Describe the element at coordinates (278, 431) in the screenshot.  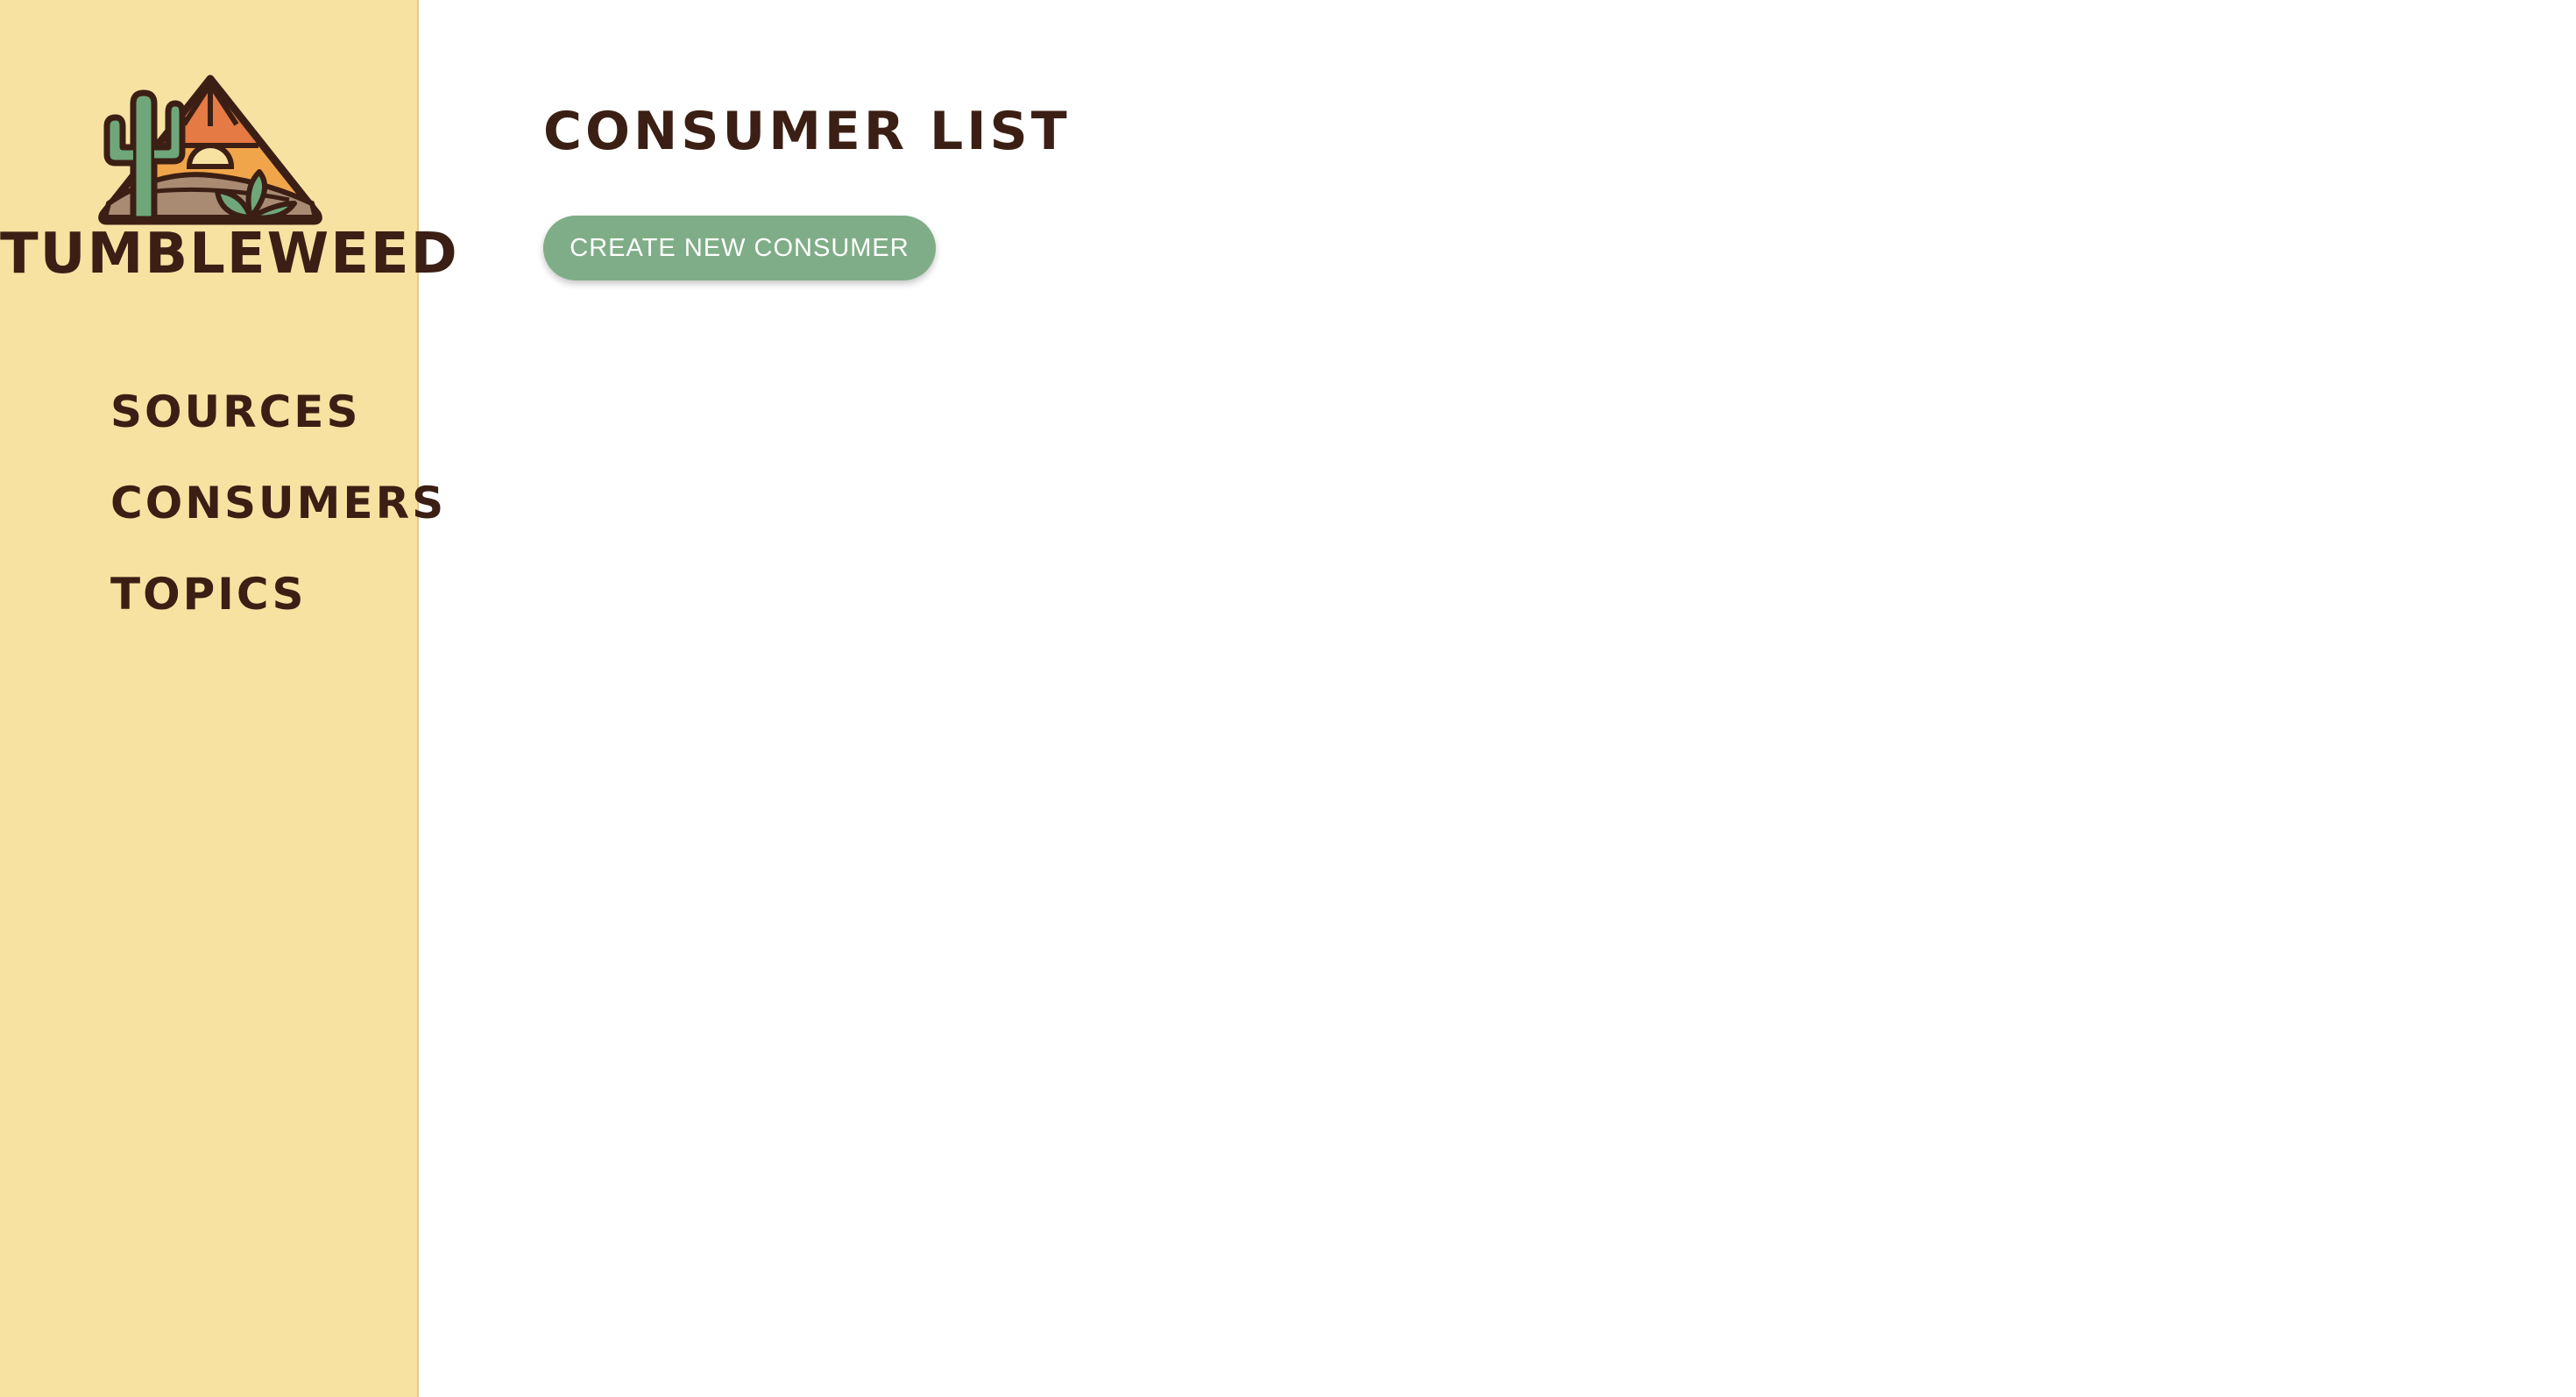
I see `sidebar-item-sources: SOURCES` at that location.